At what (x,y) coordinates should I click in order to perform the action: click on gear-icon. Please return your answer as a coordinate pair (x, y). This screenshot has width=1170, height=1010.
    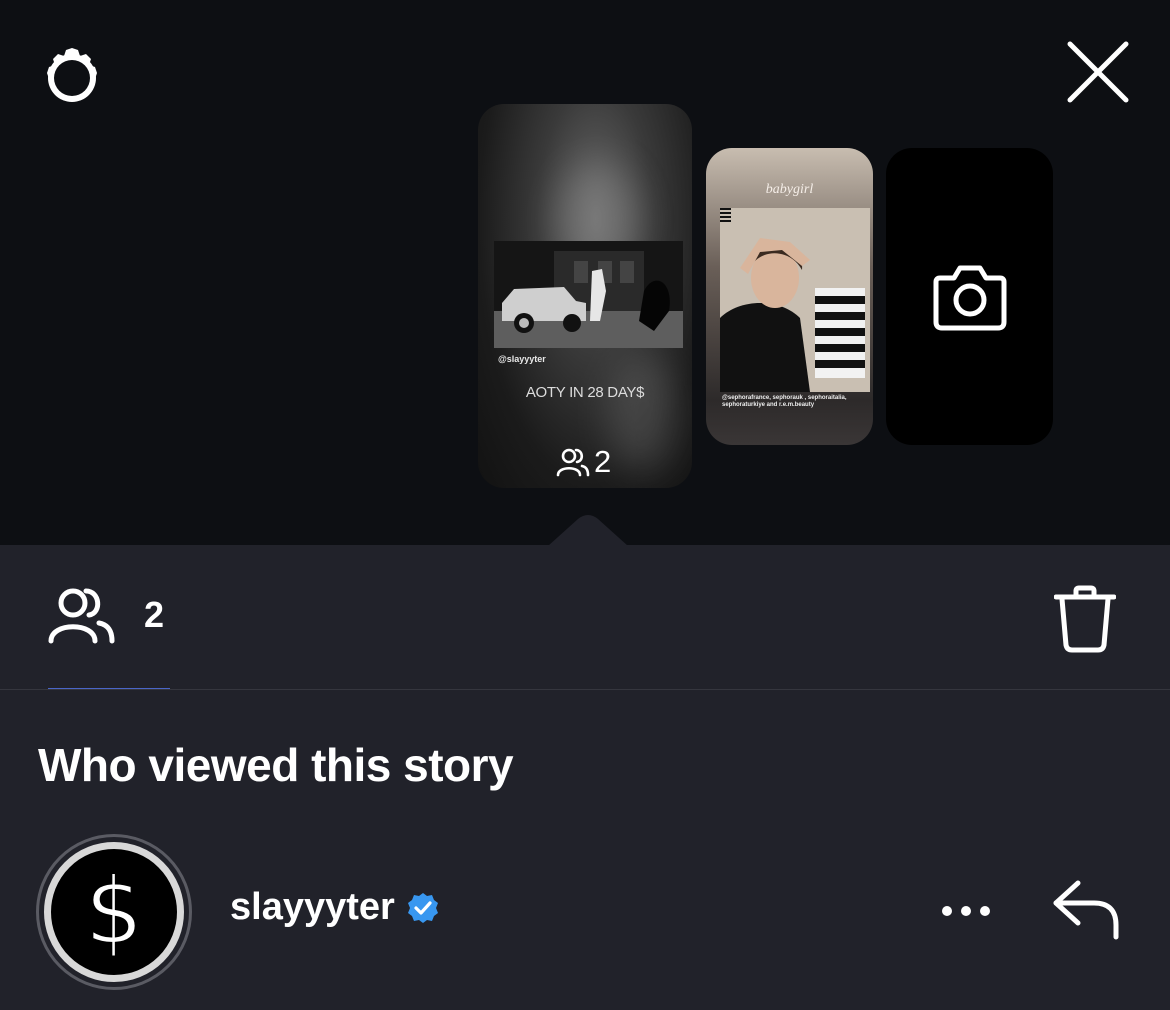
    Looking at the image, I should click on (72, 75).